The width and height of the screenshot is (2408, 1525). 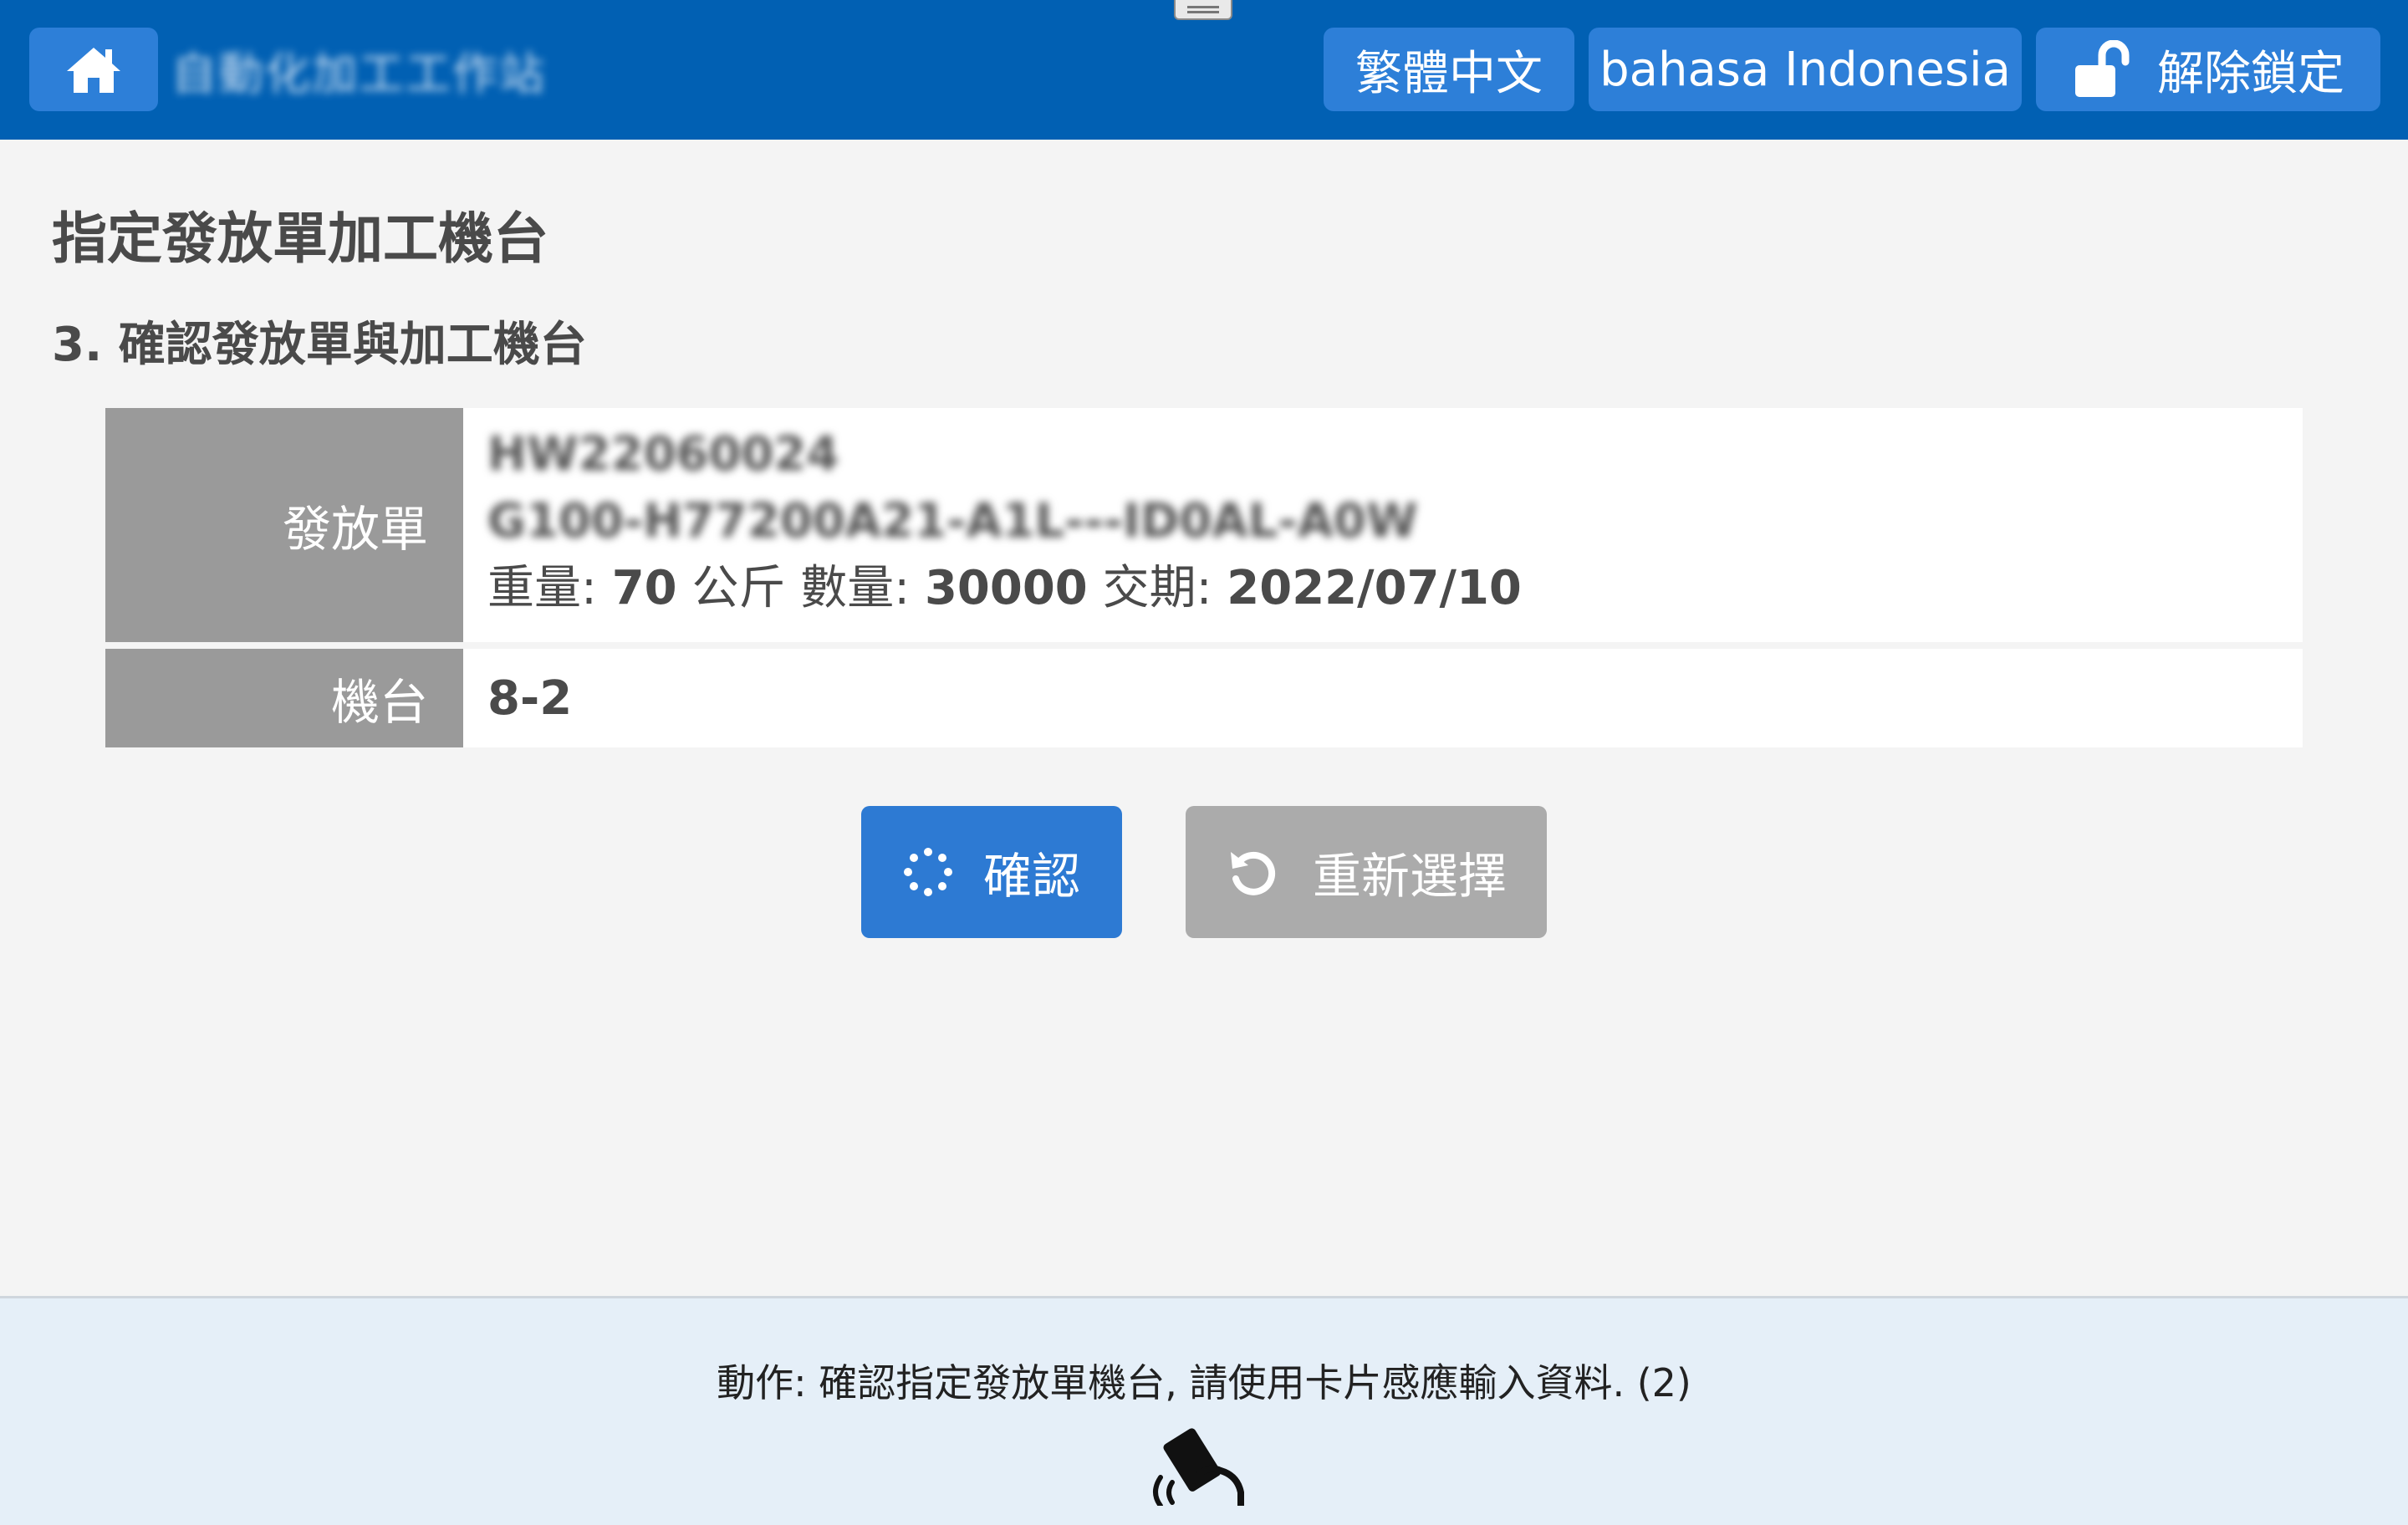 What do you see at coordinates (320, 345) in the screenshot?
I see `step-title: 3. 確認發放單與加工機台` at bounding box center [320, 345].